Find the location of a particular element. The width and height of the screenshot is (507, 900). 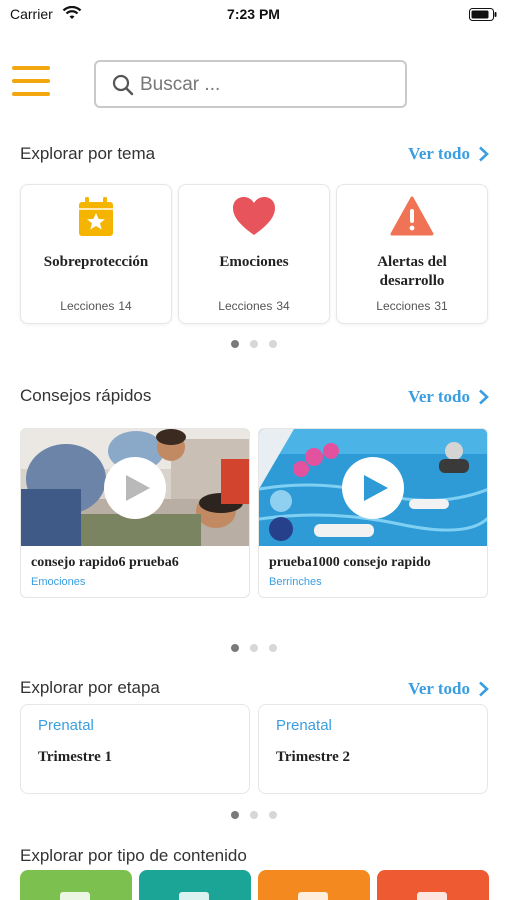

book-icon is located at coordinates (75, 896).